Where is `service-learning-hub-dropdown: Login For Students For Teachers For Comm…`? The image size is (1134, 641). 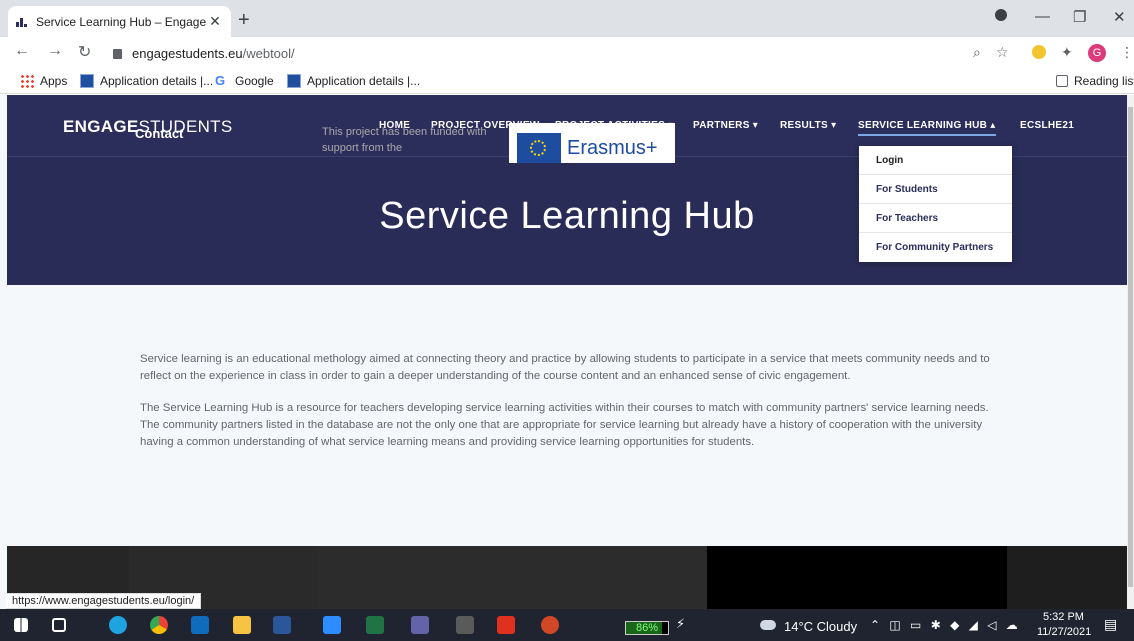
service-learning-hub-dropdown: Login For Students For Teachers For Comm… is located at coordinates (935, 204).